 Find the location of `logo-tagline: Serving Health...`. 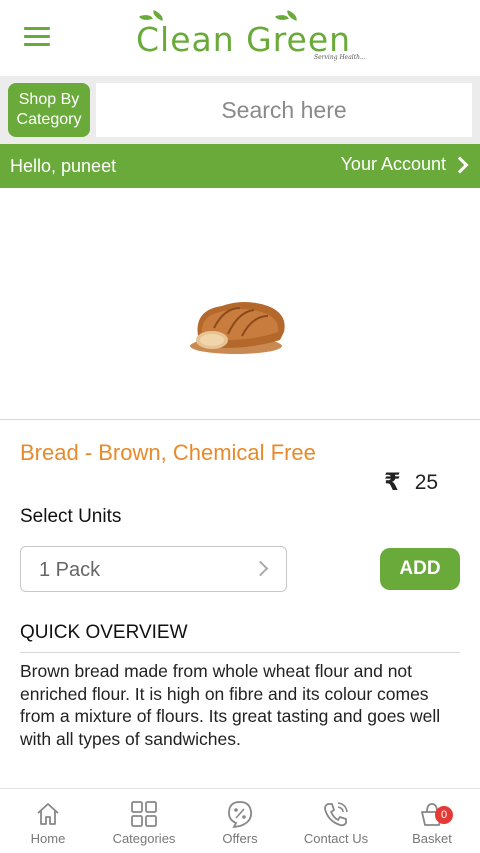

logo-tagline: Serving Health... is located at coordinates (340, 57).